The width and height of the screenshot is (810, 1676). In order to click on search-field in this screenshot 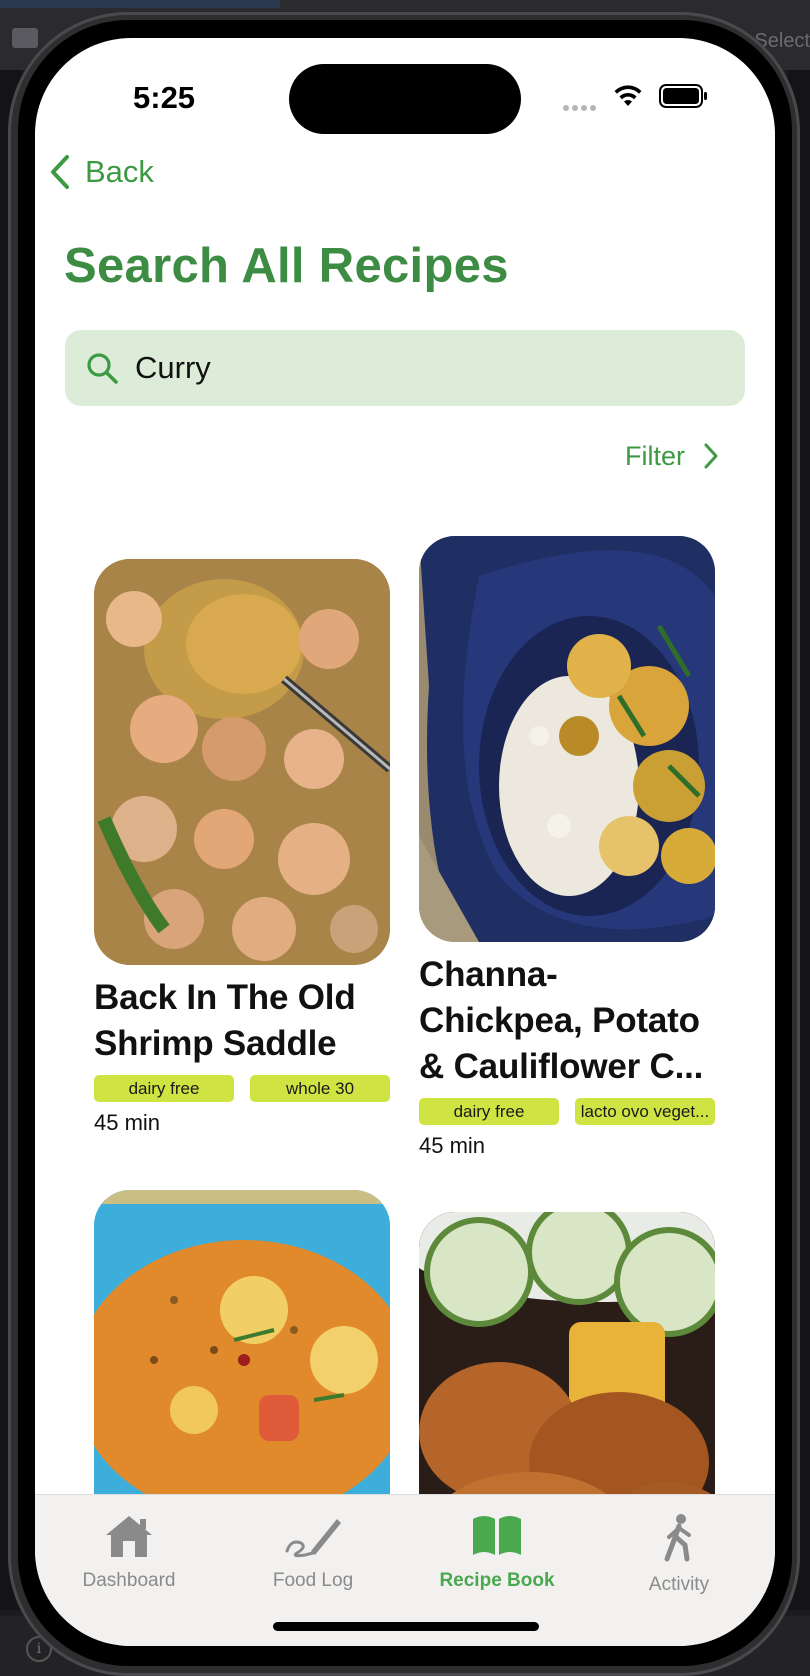, I will do `click(405, 368)`.